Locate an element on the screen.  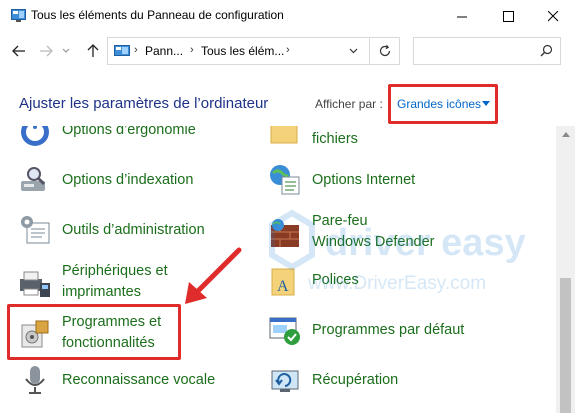
item-label: Reconnaissance vocale is located at coordinates (139, 380).